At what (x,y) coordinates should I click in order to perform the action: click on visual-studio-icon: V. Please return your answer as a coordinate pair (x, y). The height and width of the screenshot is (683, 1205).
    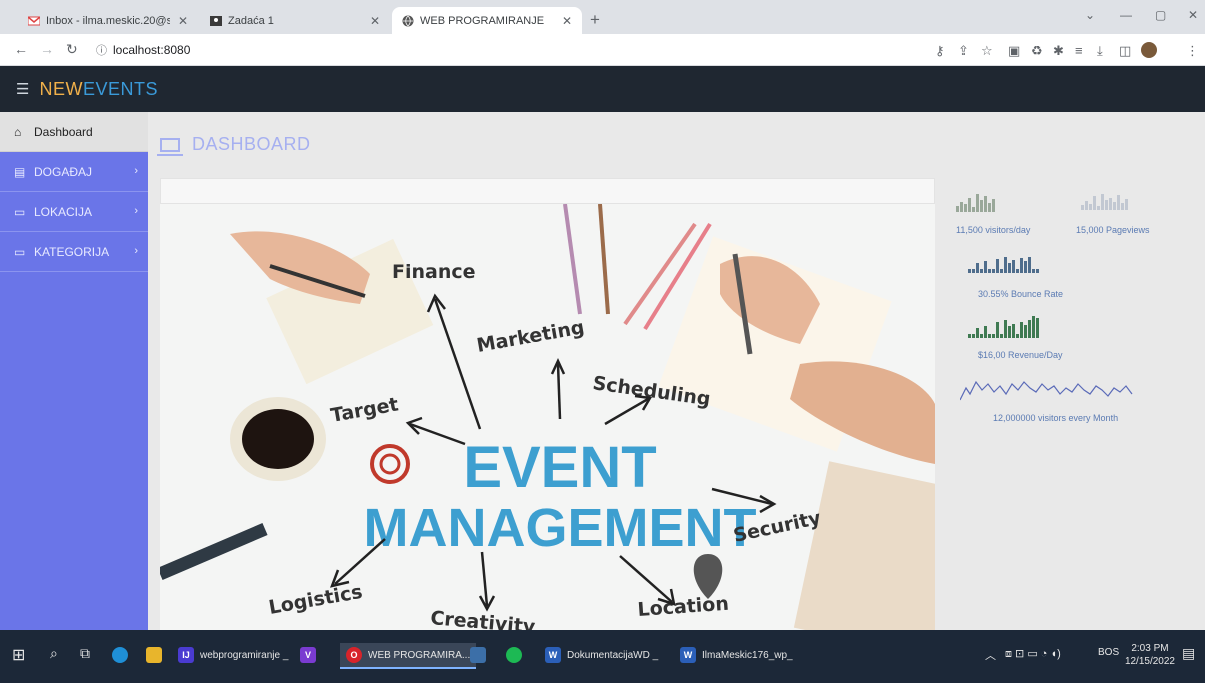
    Looking at the image, I should click on (311, 655).